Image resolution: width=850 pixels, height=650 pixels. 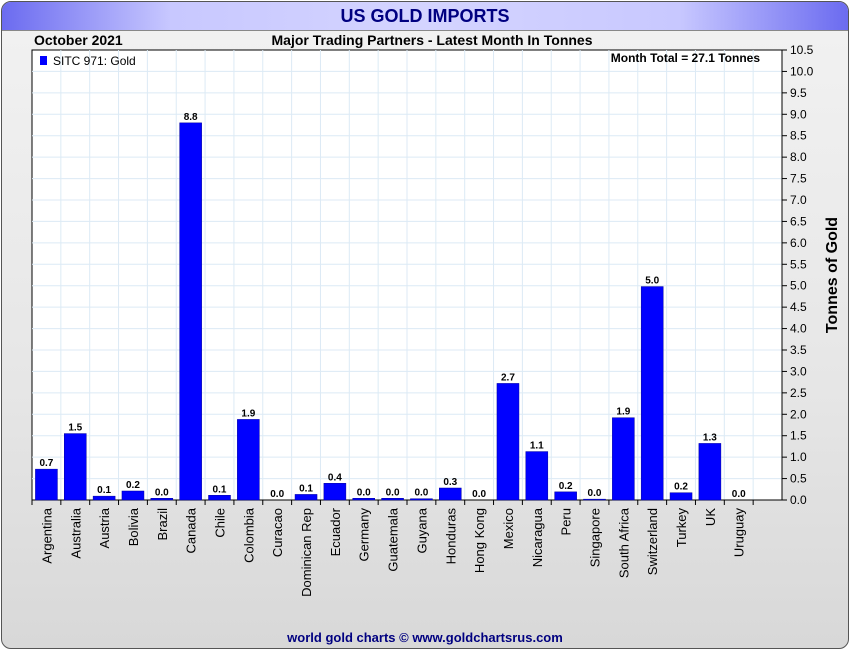 I want to click on bar-honduras, so click(x=450, y=494).